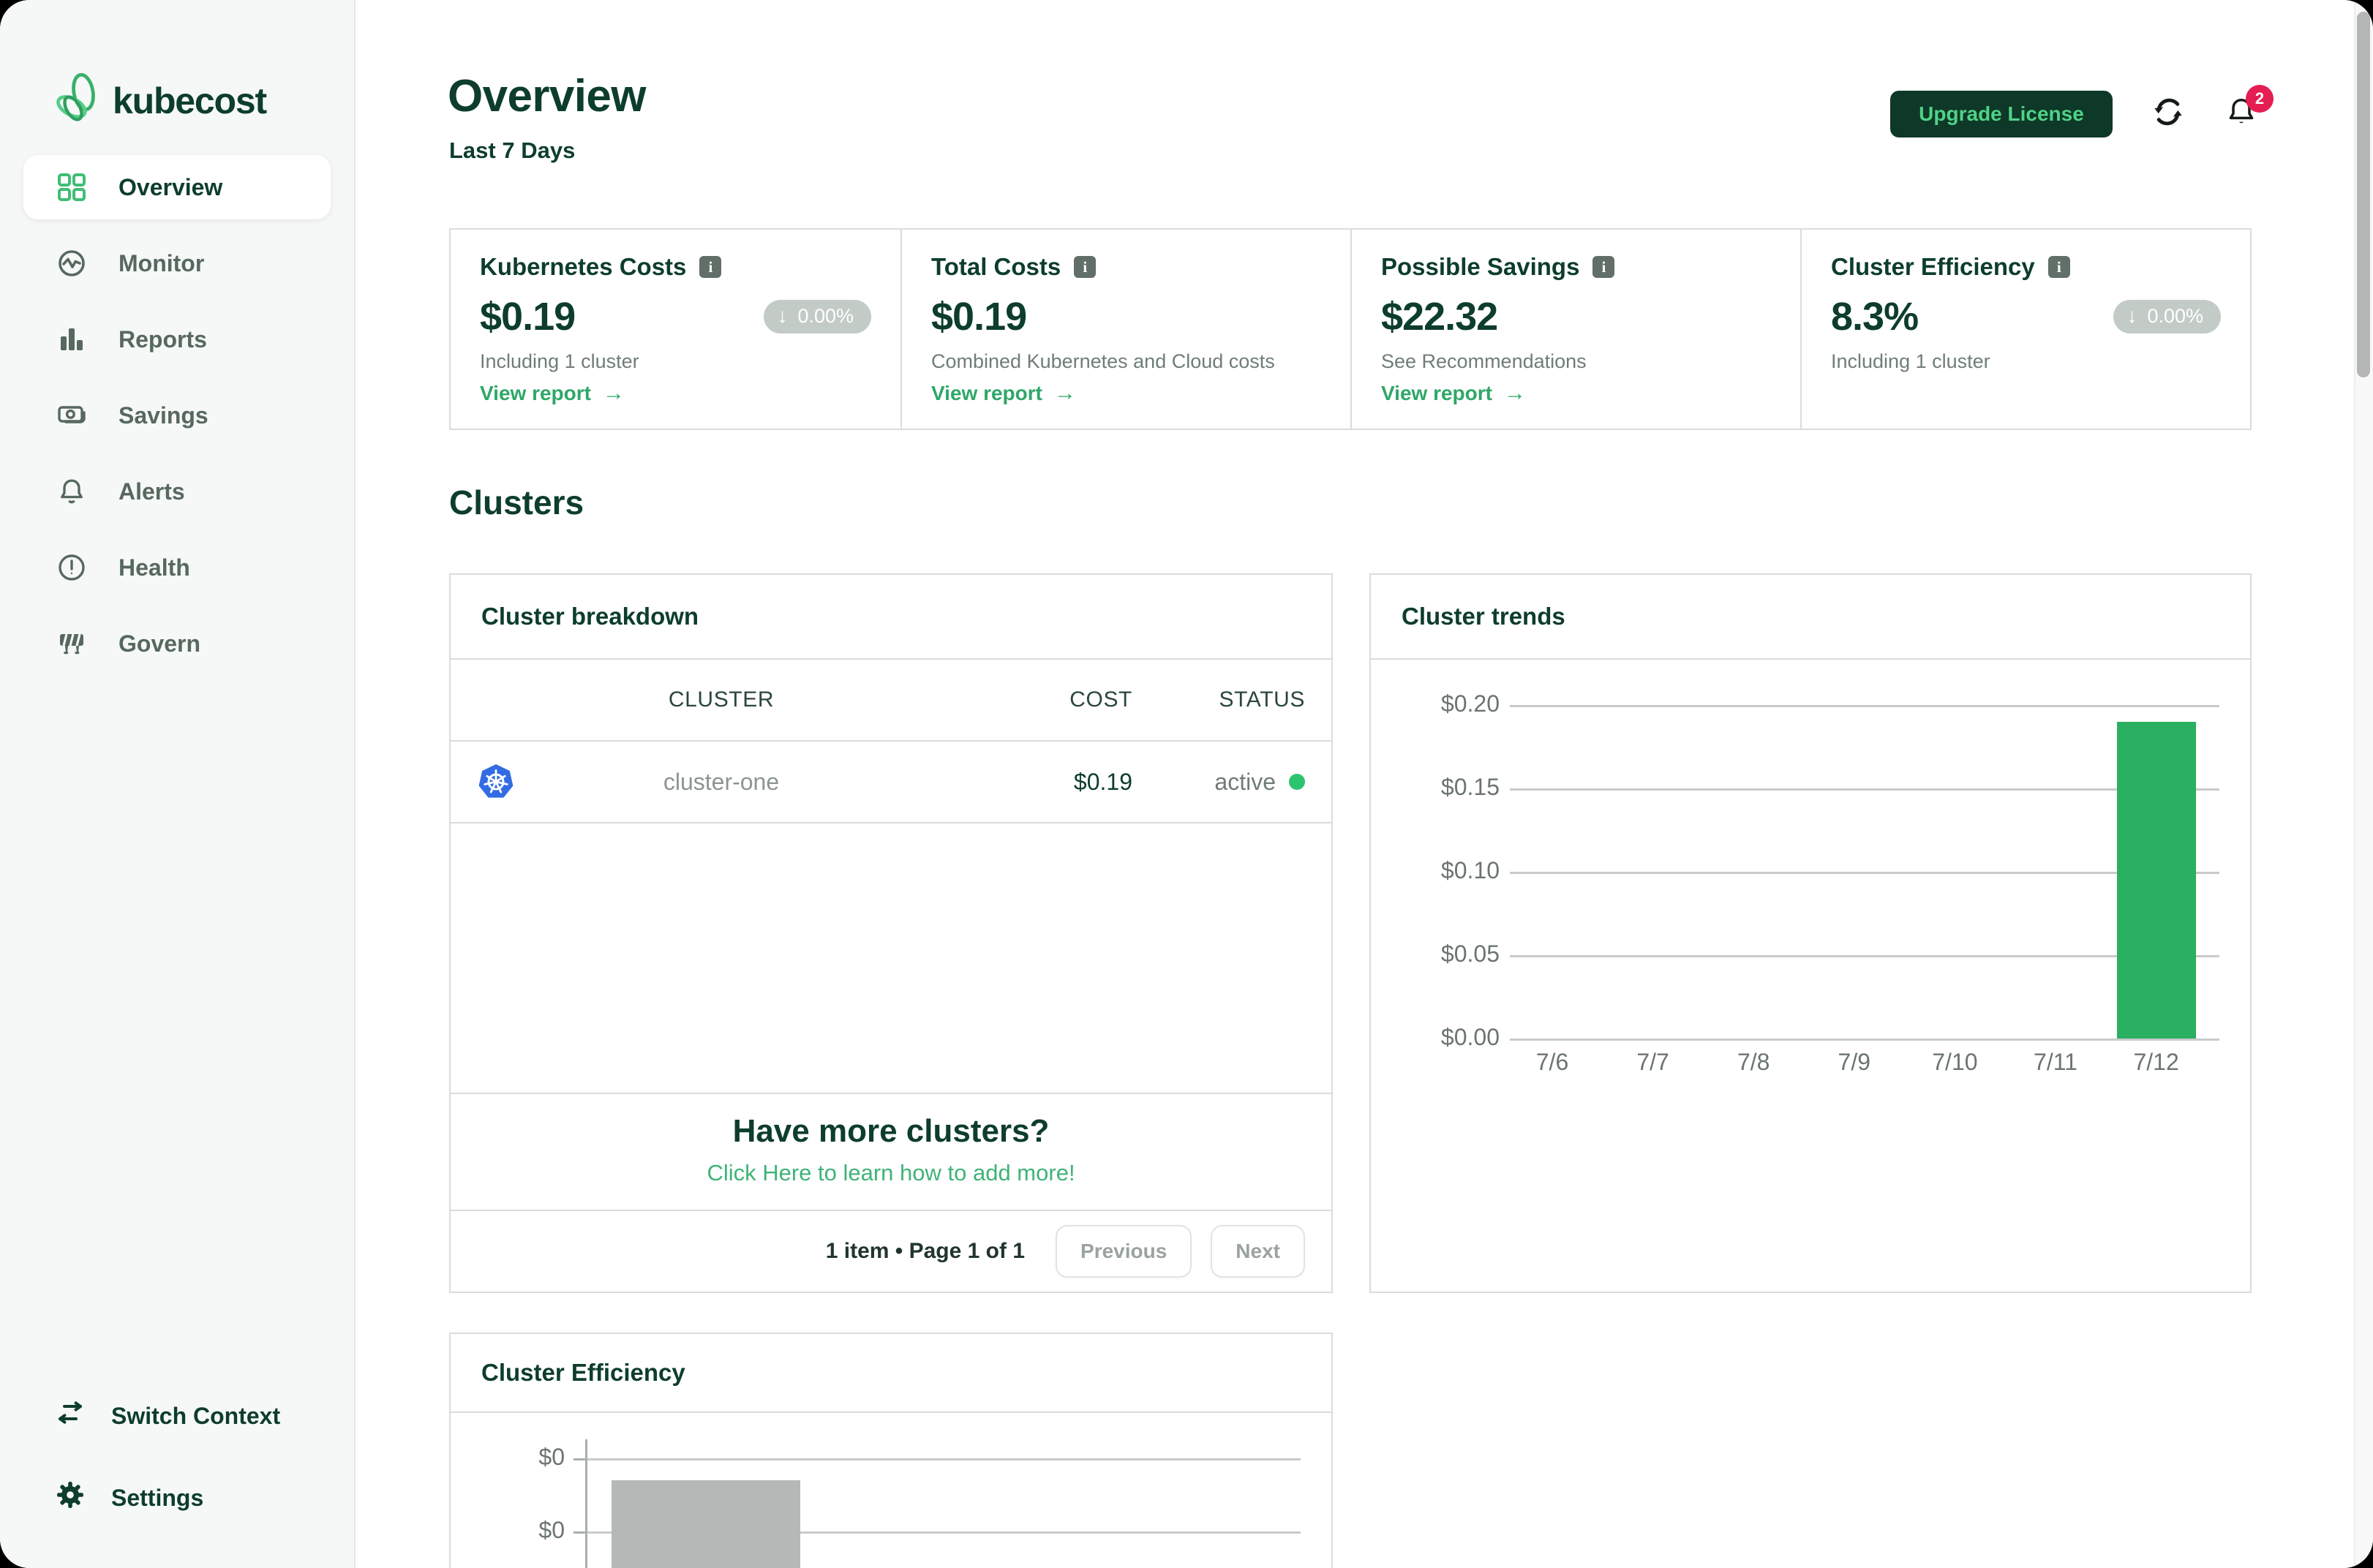  Describe the element at coordinates (152, 491) in the screenshot. I see `sidebar-item-label: Alerts` at that location.